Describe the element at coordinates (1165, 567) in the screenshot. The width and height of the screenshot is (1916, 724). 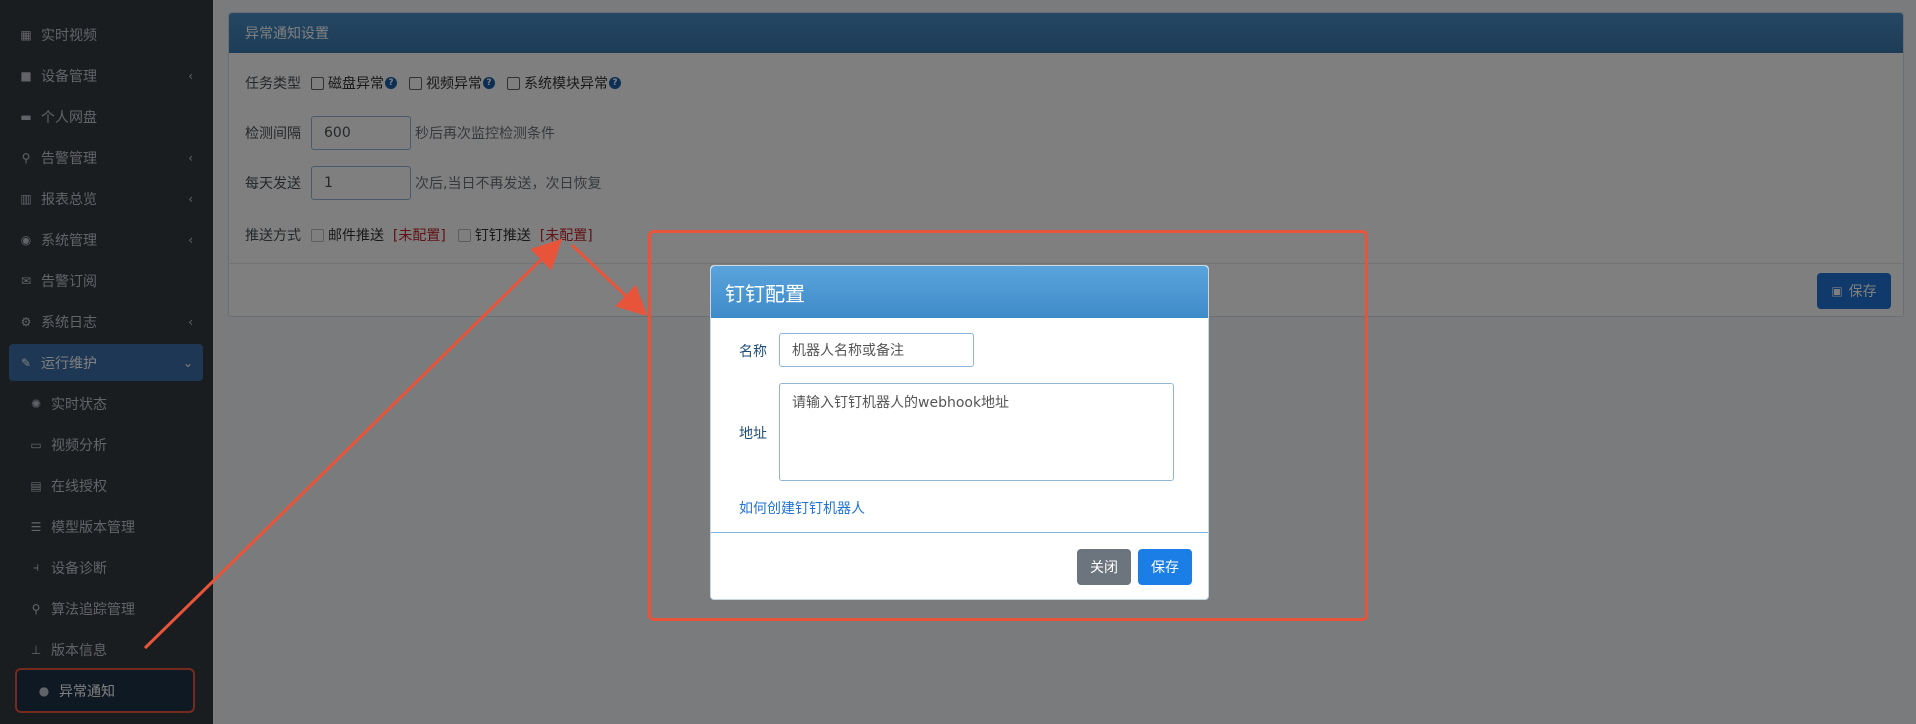
I see `modal-save-button: 保存` at that location.